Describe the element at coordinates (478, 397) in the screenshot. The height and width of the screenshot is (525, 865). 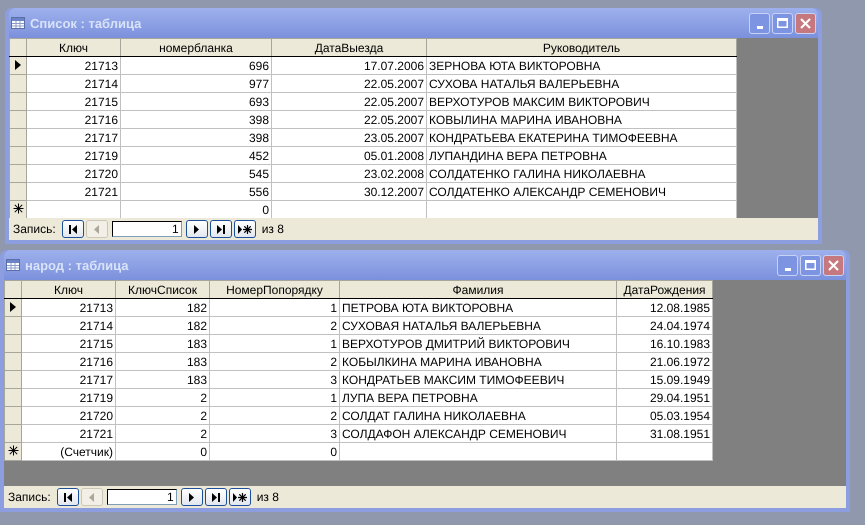
I see `table-cell: ЛУПА ВЕРА ПЕТРОВНА` at that location.